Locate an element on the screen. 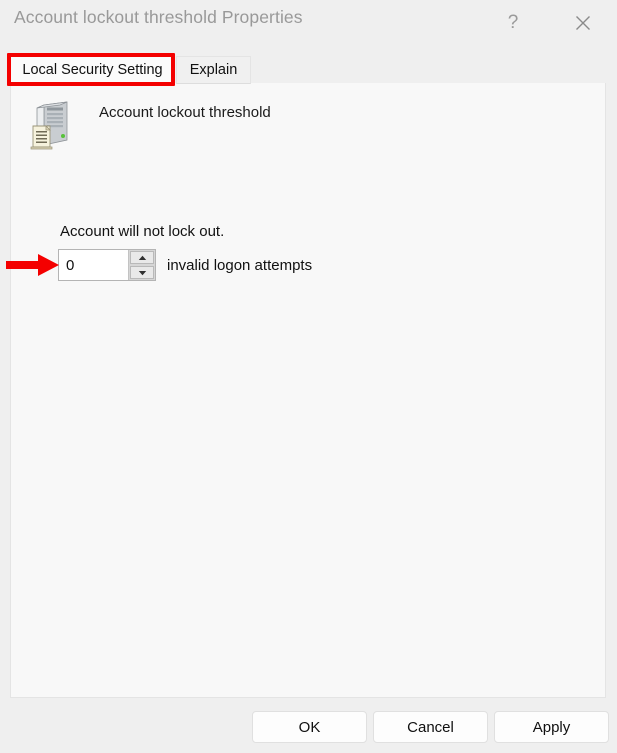 This screenshot has width=617, height=753. spinner-down-button is located at coordinates (142, 272).